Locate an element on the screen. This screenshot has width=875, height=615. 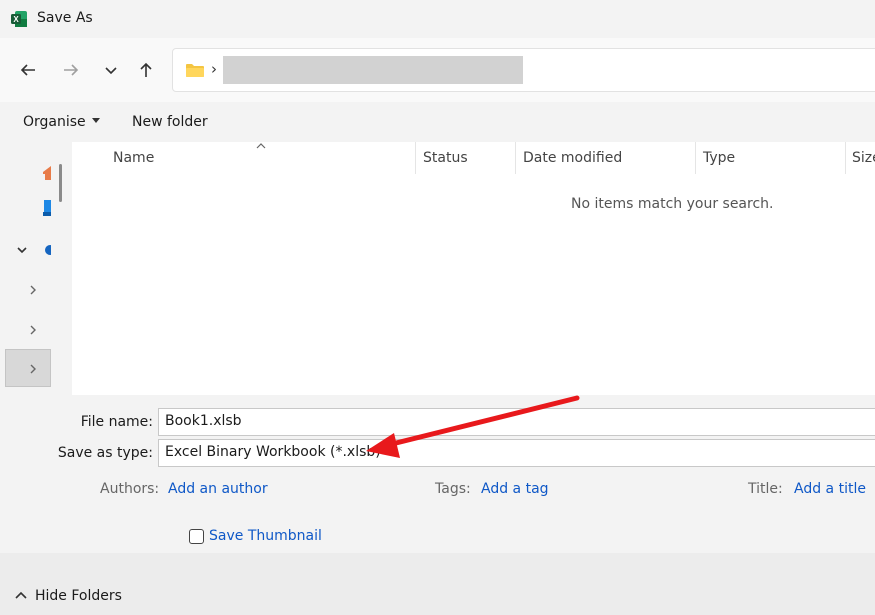
caret-down-icon is located at coordinates (95, 120).